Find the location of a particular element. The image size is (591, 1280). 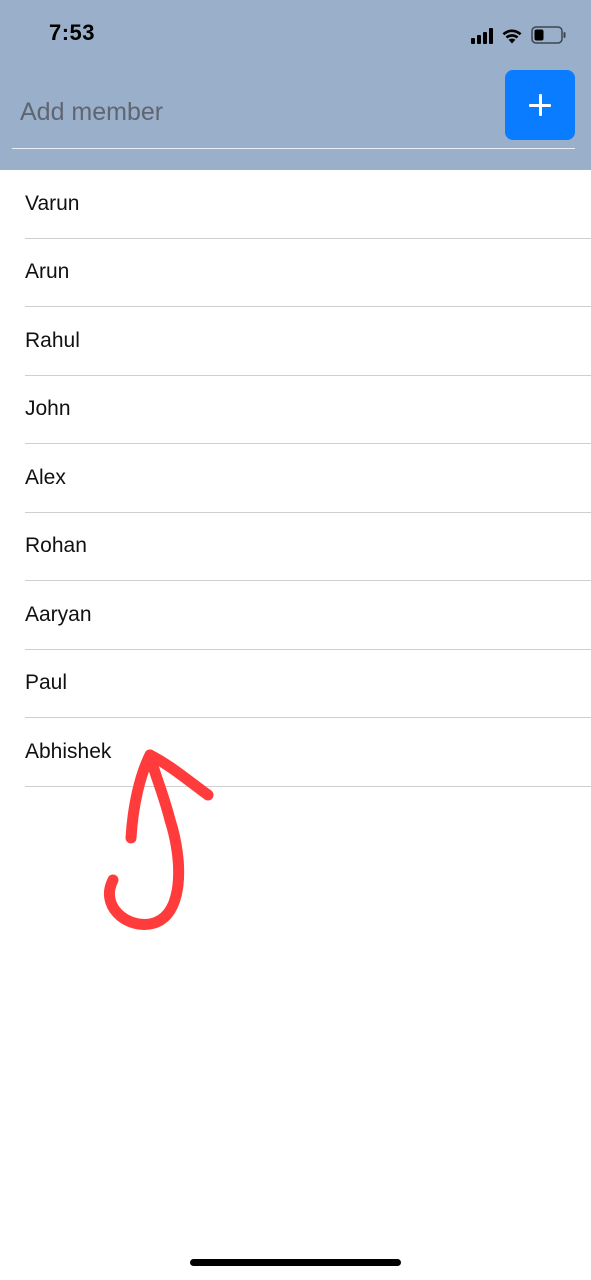

list-item: Varun is located at coordinates (308, 204).